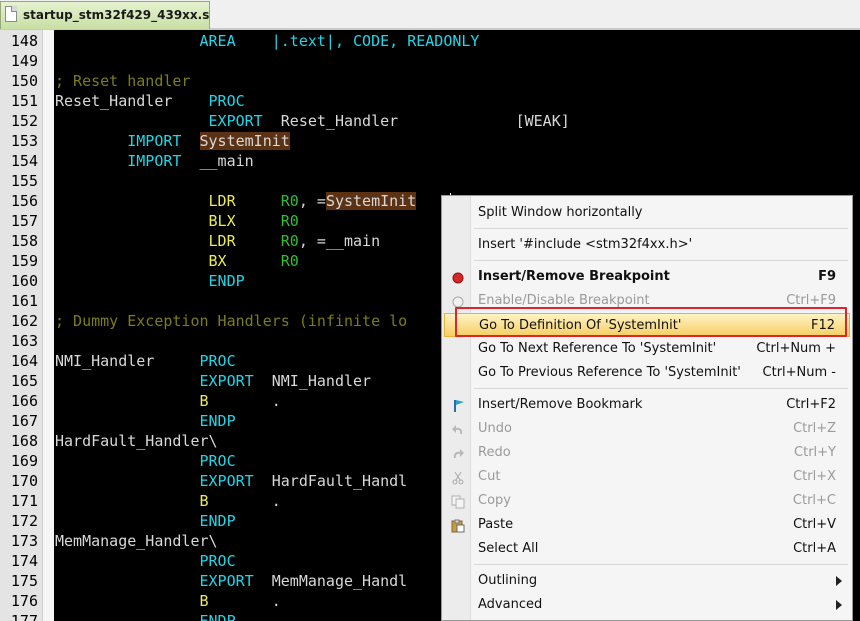 This screenshot has height=621, width=860. Describe the element at coordinates (564, 300) in the screenshot. I see `menu-item-label: Enable/Disable Breakpoint` at that location.